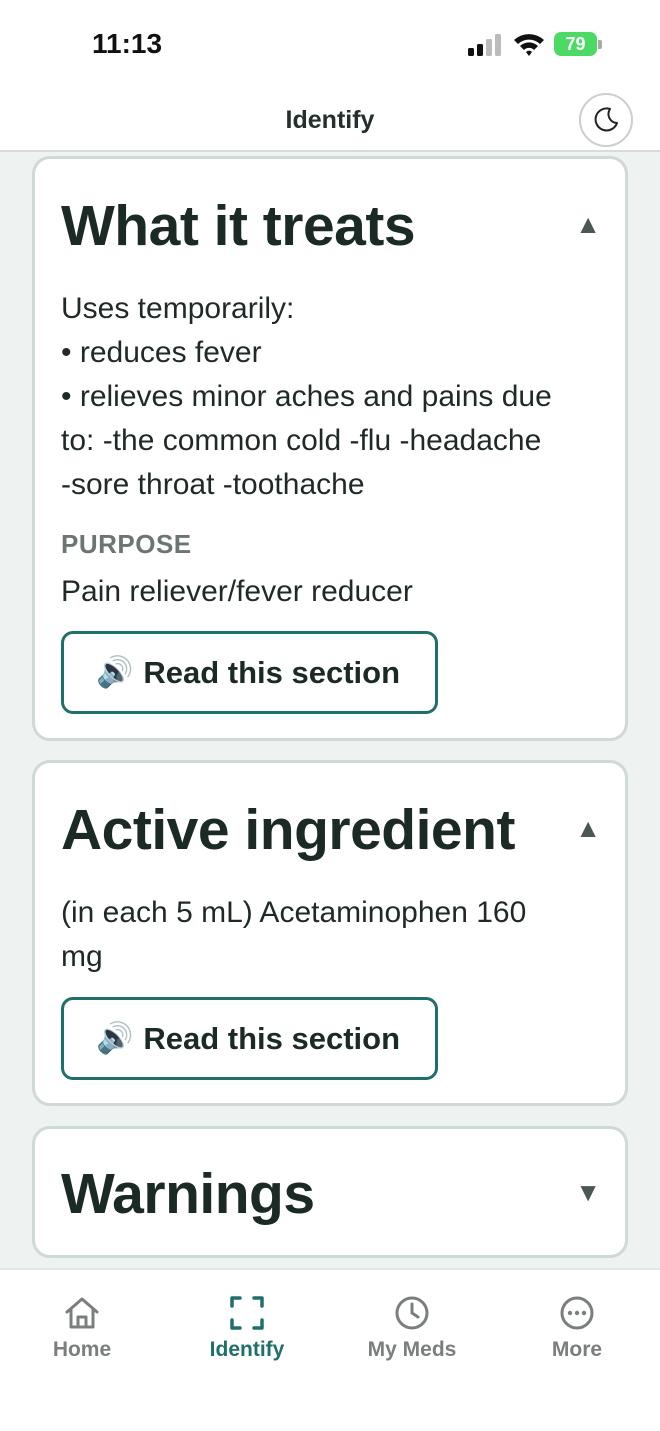 The width and height of the screenshot is (660, 1431). I want to click on body-line: • reduces fever, so click(161, 352).